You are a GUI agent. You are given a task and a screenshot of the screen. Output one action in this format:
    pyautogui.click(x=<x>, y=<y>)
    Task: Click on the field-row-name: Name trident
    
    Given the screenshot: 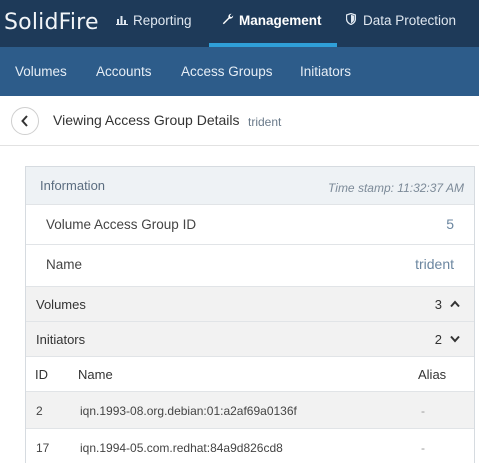 What is the action you would take?
    pyautogui.click(x=250, y=266)
    